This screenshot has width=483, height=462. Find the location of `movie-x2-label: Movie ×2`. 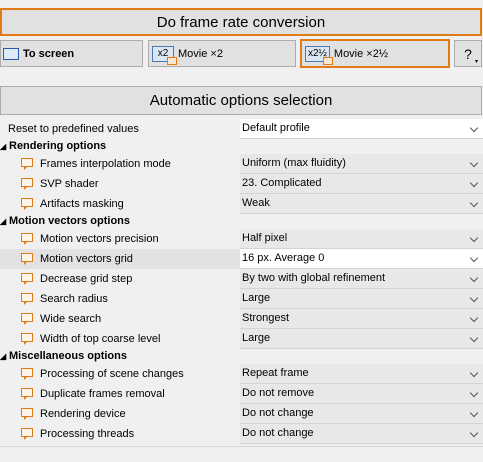

movie-x2-label: Movie ×2 is located at coordinates (200, 53).